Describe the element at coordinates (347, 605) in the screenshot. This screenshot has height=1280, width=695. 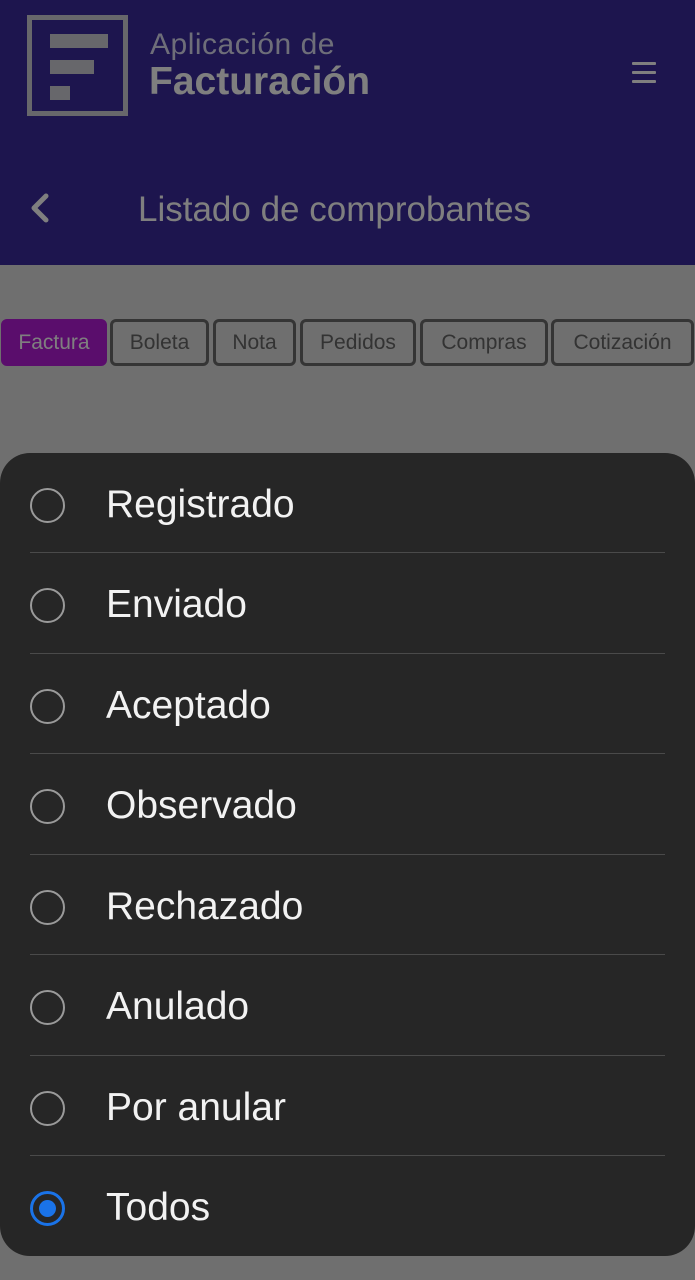
I see `option-enviado: Enviado` at that location.